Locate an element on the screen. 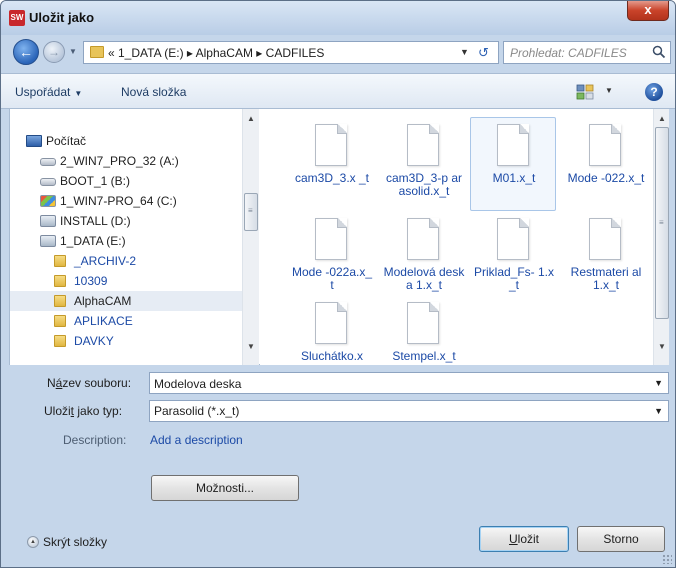 The image size is (676, 568). windows-drive-icon is located at coordinates (48, 201).